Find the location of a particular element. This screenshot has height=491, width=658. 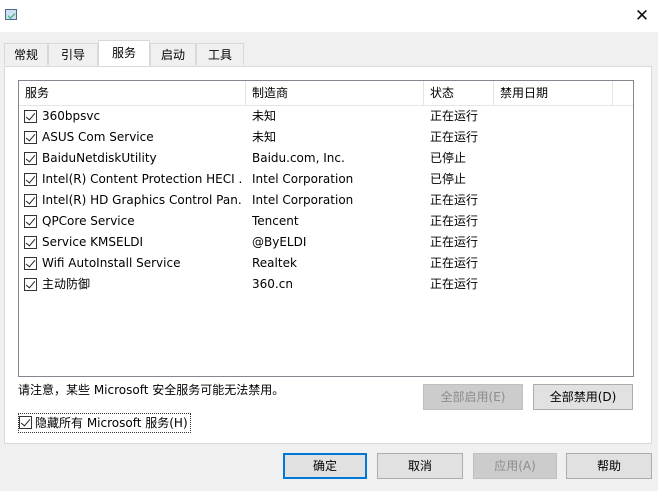

close-icon: ✕ is located at coordinates (642, 16).